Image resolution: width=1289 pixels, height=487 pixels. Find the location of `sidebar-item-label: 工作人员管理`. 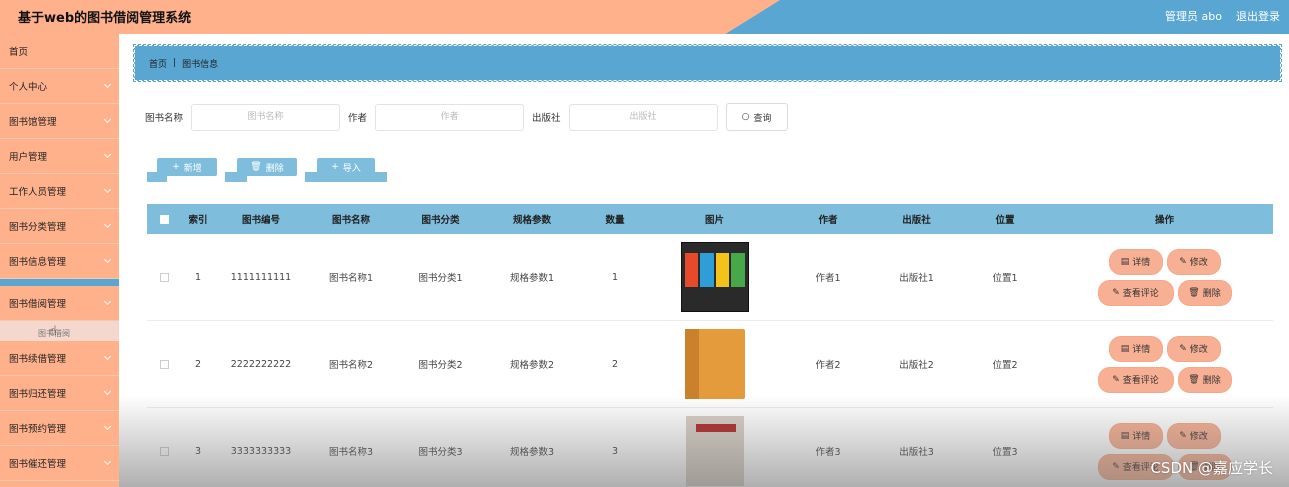

sidebar-item-label: 工作人员管理 is located at coordinates (38, 192).